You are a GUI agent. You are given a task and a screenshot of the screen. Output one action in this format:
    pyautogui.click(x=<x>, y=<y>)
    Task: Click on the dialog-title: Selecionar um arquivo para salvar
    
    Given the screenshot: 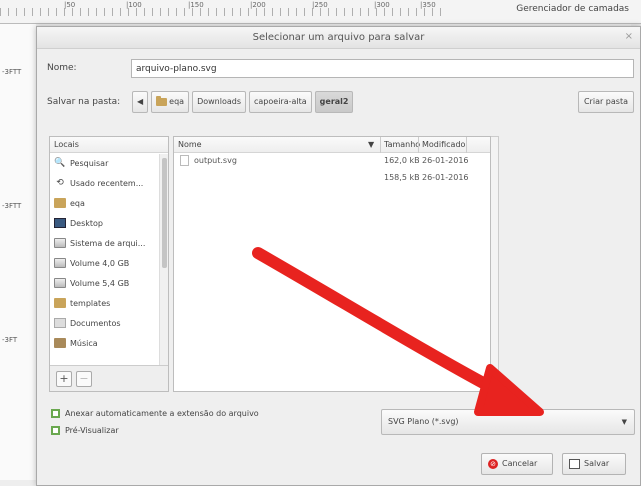 What is the action you would take?
    pyautogui.click(x=338, y=37)
    